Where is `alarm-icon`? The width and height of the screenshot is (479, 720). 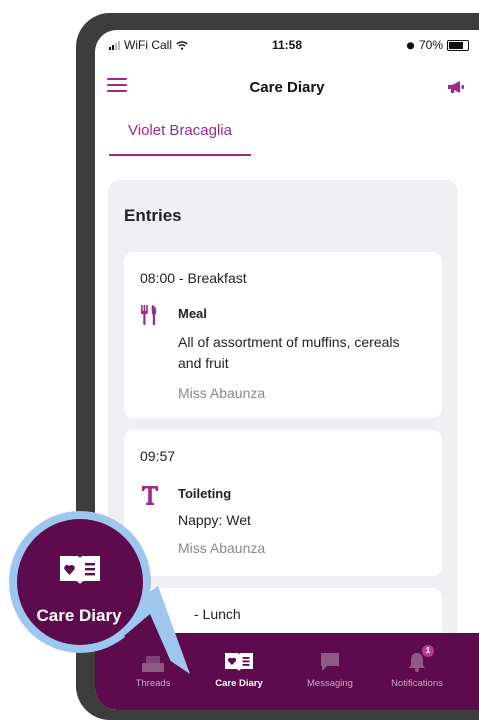 alarm-icon is located at coordinates (410, 45).